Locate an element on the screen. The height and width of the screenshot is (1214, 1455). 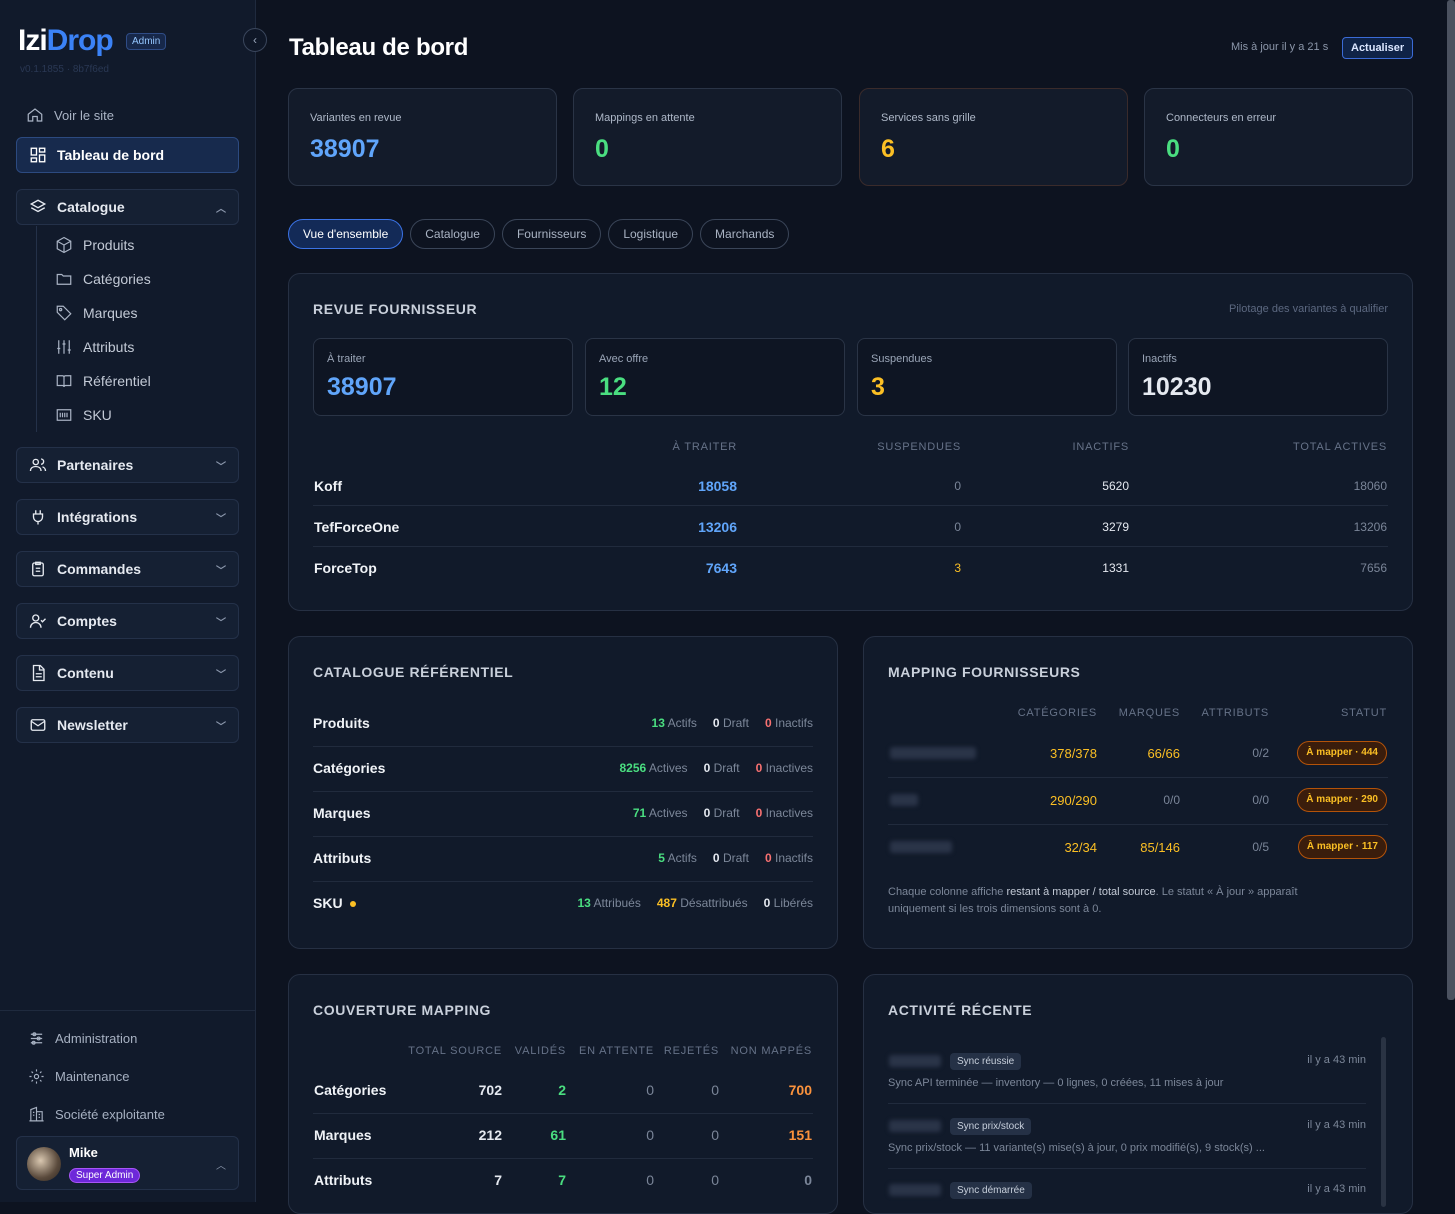
status-badge: À mapper · 290 is located at coordinates (1342, 800).